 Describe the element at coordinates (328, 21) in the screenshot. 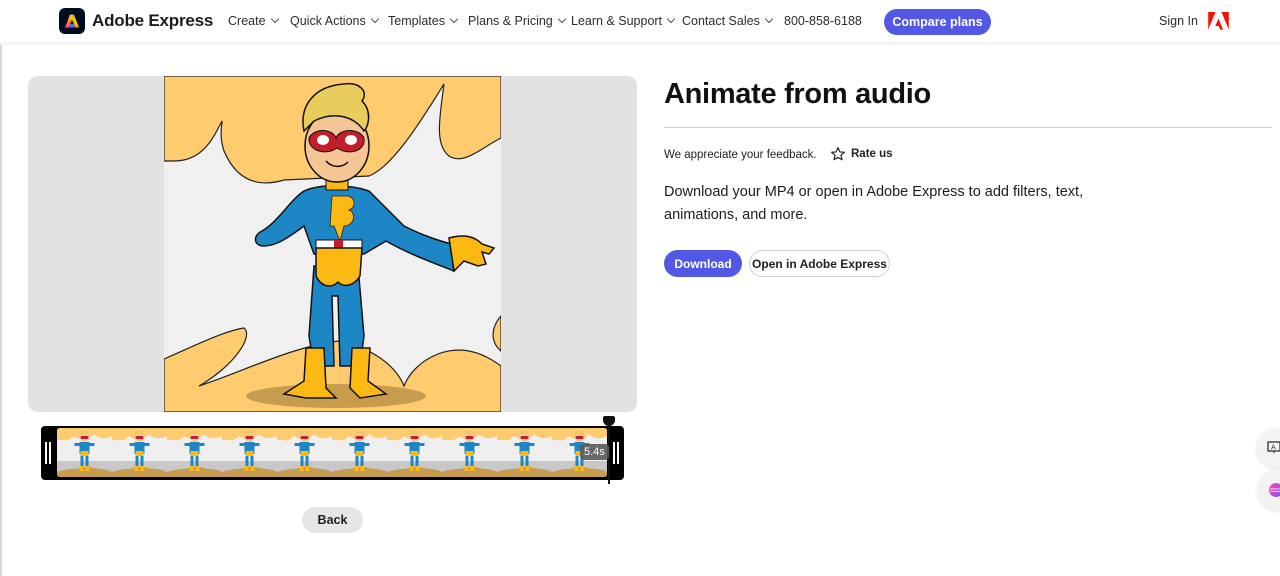

I see `nav-label: Quick Actions` at that location.